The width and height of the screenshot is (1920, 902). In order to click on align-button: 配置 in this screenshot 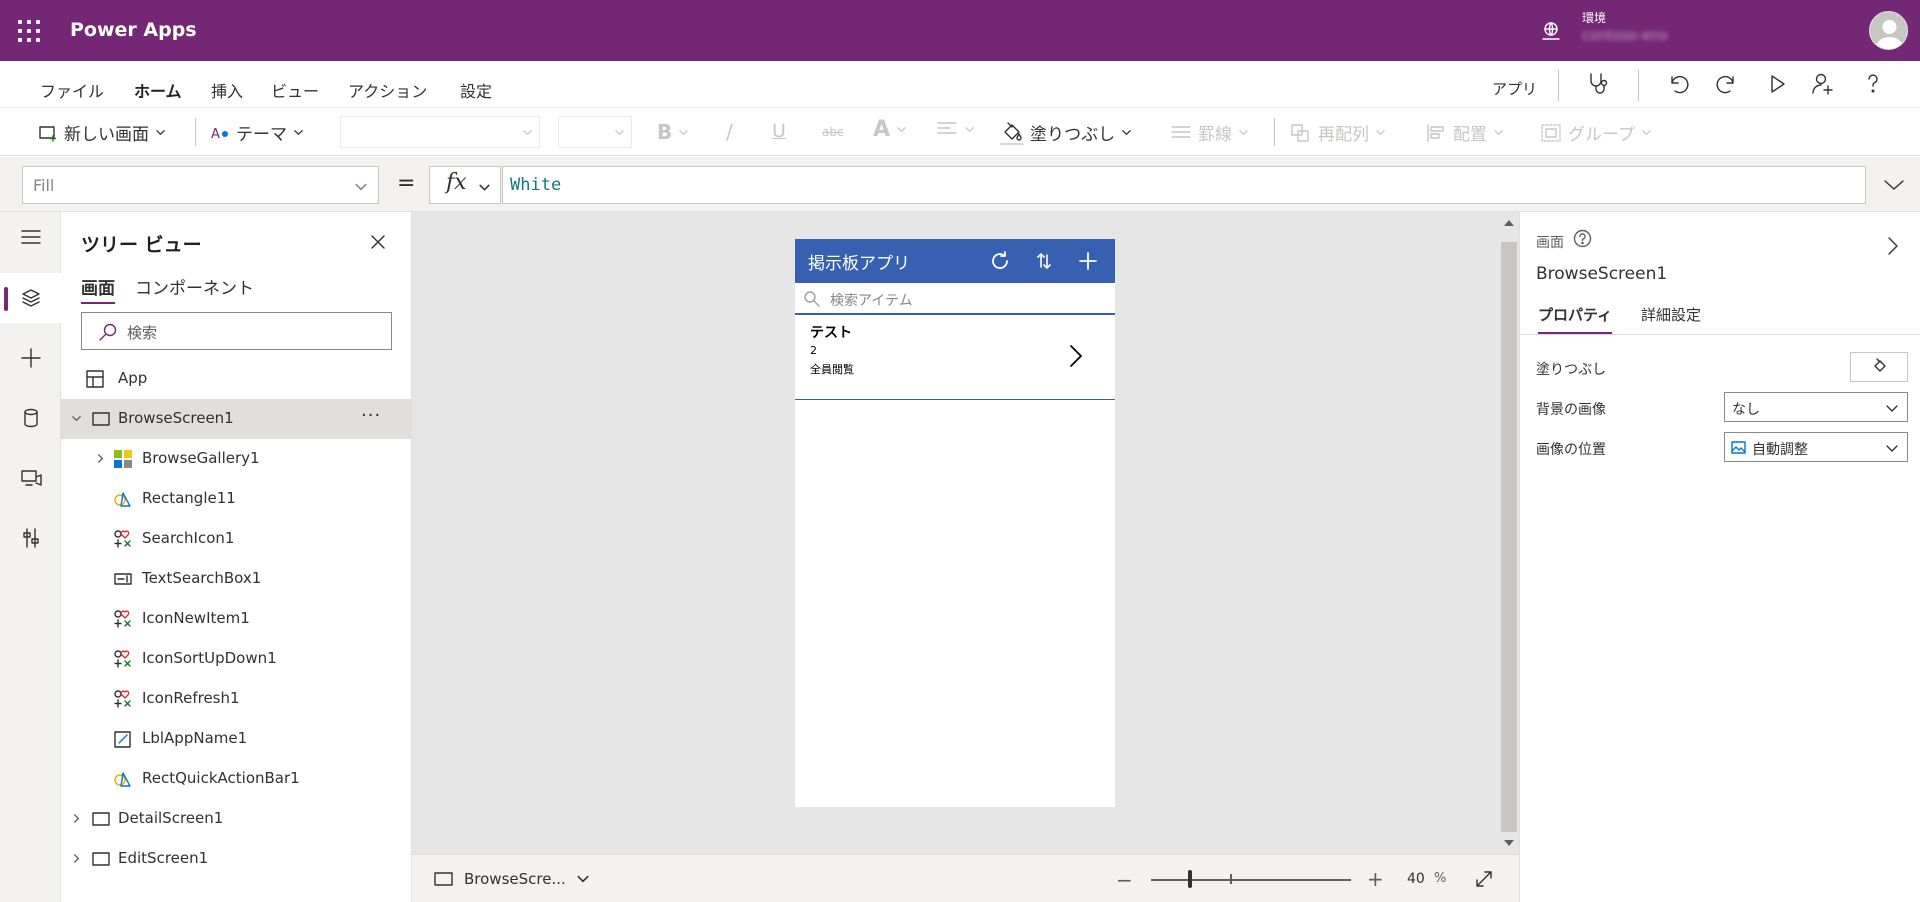, I will do `click(1464, 132)`.